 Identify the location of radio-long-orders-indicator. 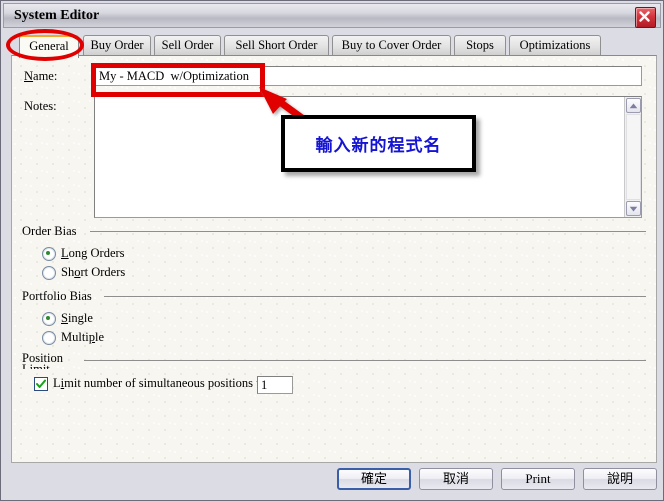
(49, 253).